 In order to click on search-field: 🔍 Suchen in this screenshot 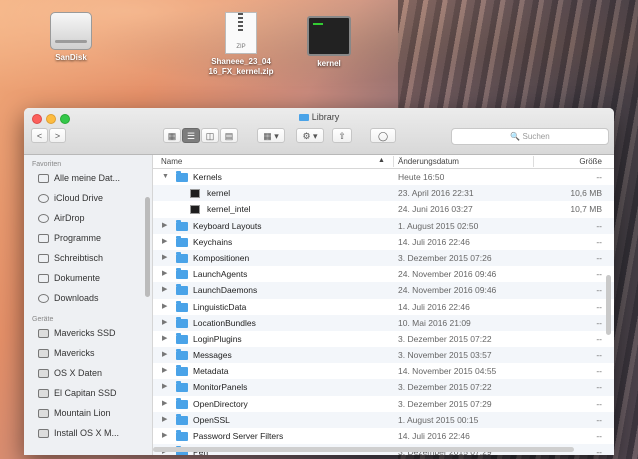, I will do `click(530, 136)`.